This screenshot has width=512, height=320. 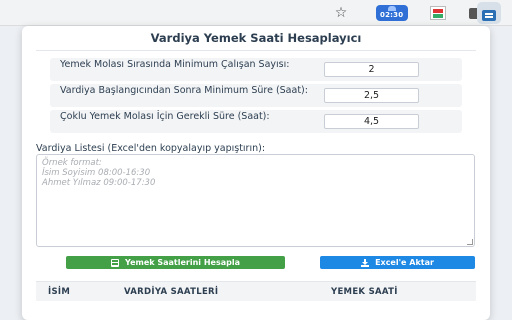 What do you see at coordinates (438, 13) in the screenshot?
I see `extension-icon` at bounding box center [438, 13].